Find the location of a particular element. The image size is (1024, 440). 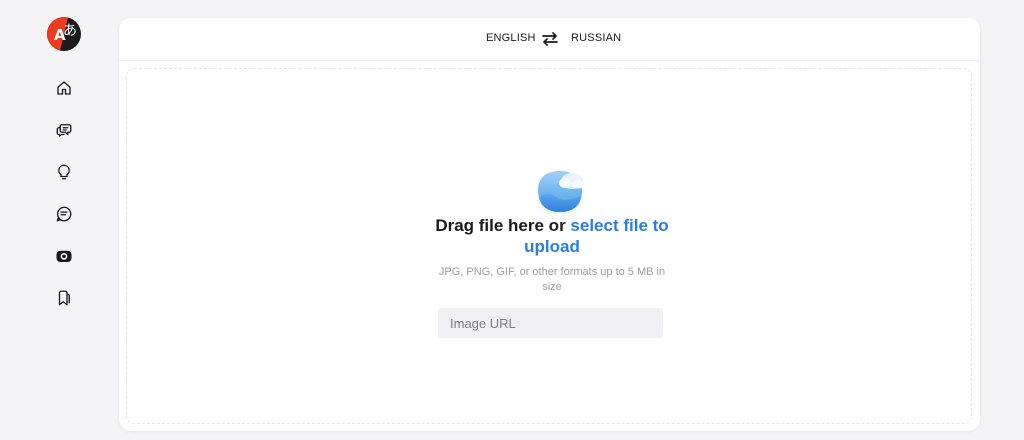

image-url-input is located at coordinates (550, 323).